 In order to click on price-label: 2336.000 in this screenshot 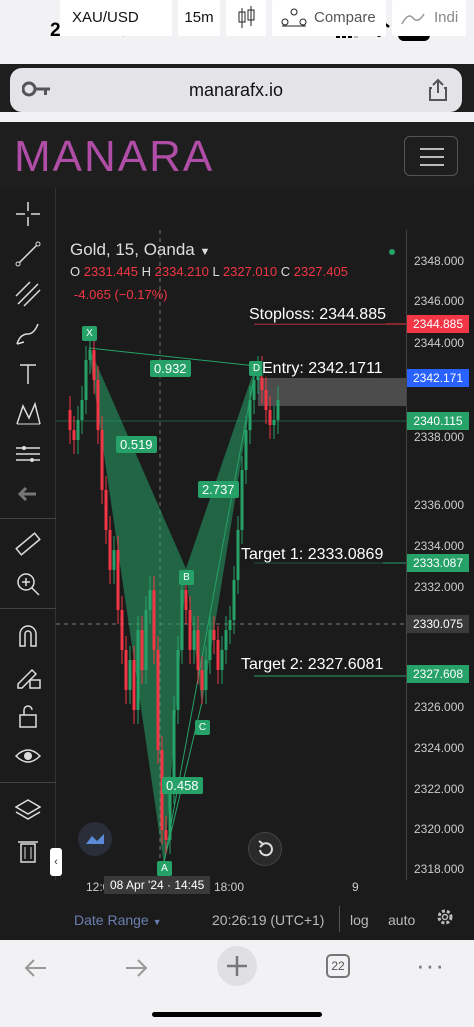, I will do `click(439, 505)`.